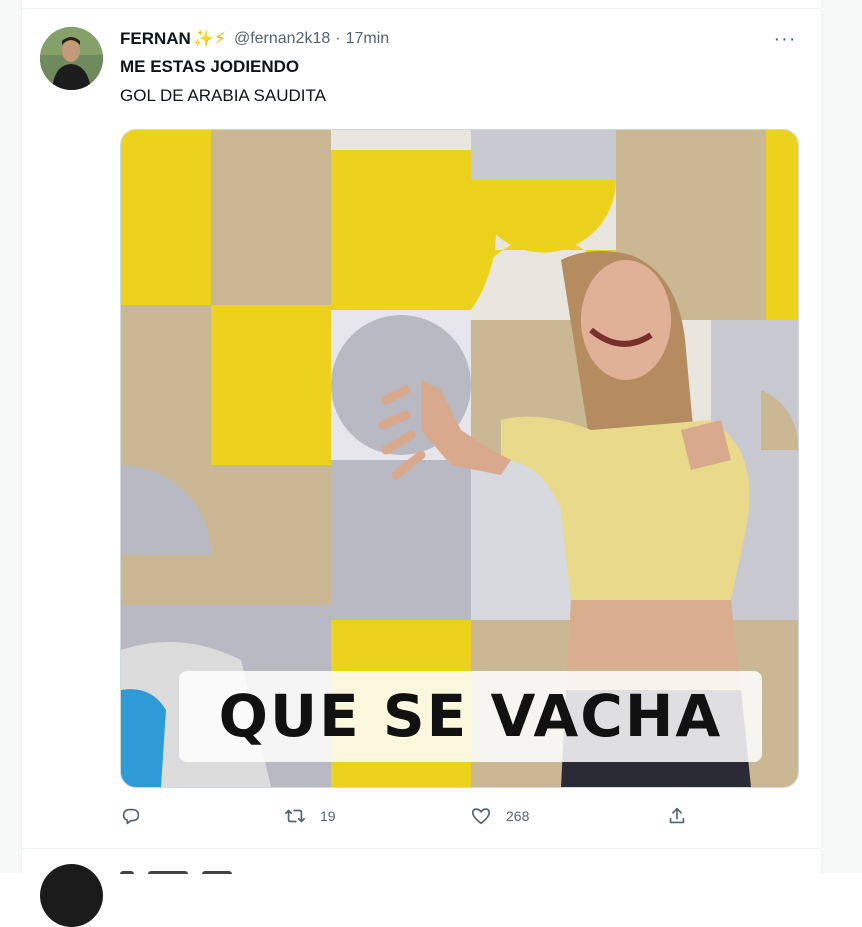 This screenshot has height=927, width=862. What do you see at coordinates (295, 816) in the screenshot?
I see `retweet-icon` at bounding box center [295, 816].